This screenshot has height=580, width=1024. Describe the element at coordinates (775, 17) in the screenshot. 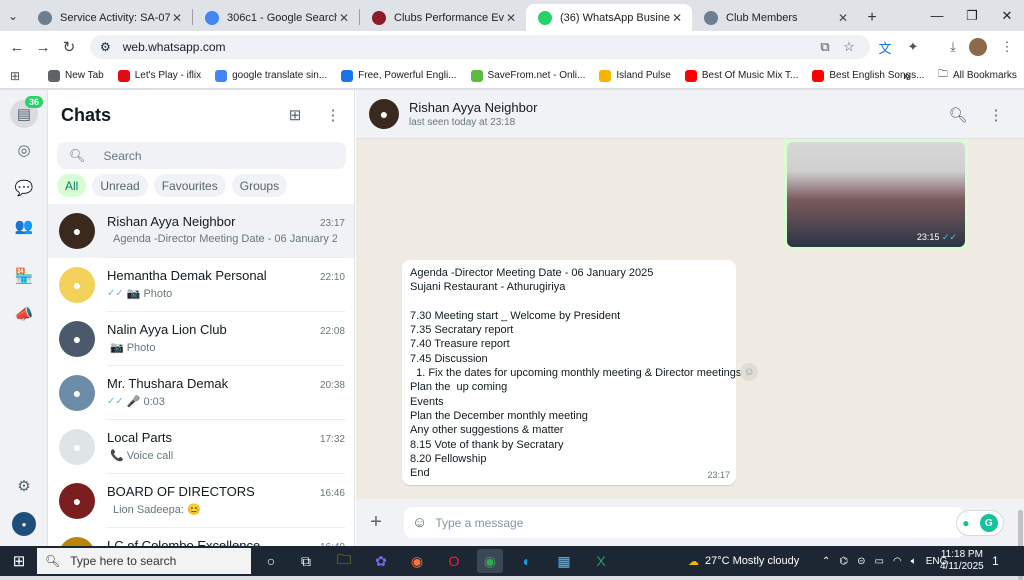

I see `browser-tab: Club Members ✕` at that location.